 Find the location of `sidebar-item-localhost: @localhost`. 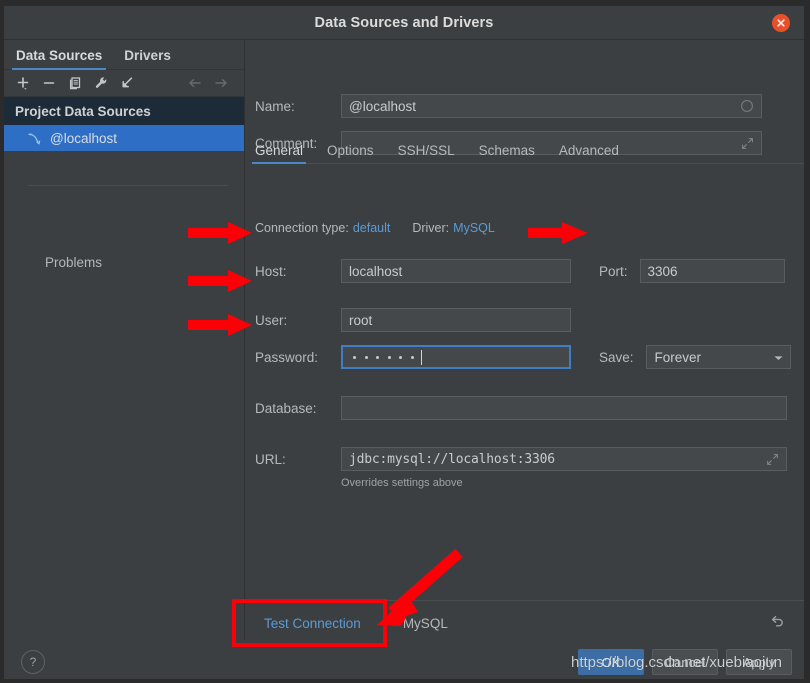

sidebar-item-localhost: @localhost is located at coordinates (124, 138).